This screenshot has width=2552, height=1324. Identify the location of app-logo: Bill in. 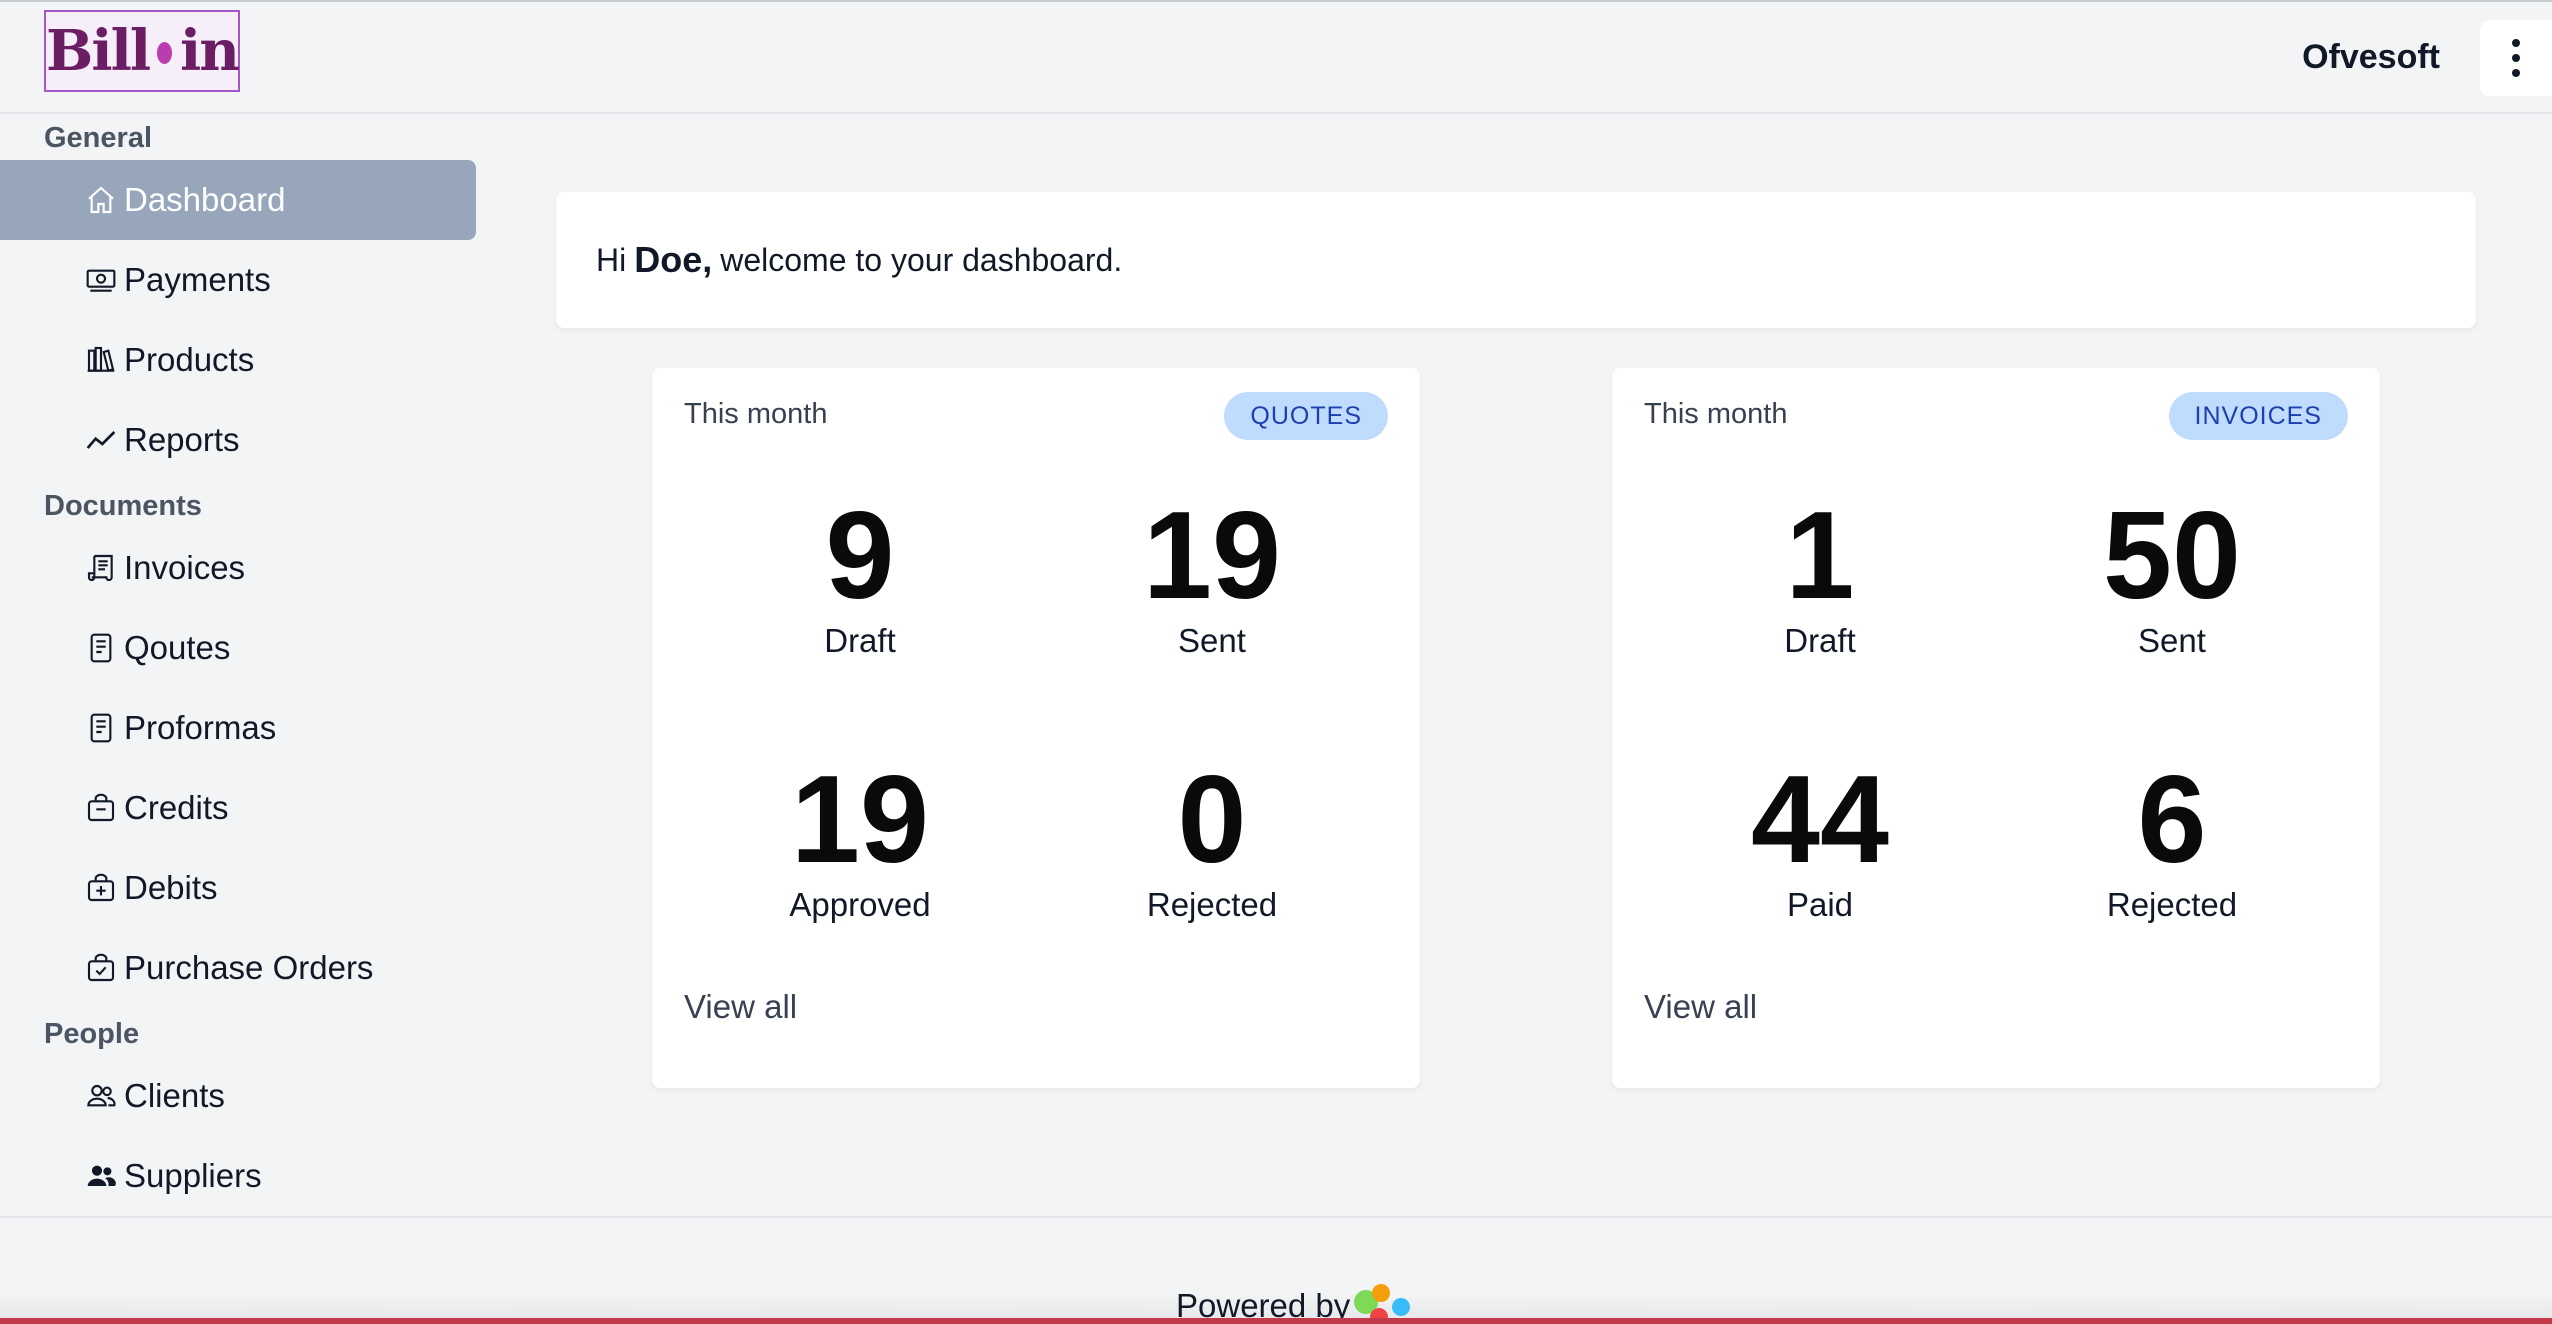
(142, 51).